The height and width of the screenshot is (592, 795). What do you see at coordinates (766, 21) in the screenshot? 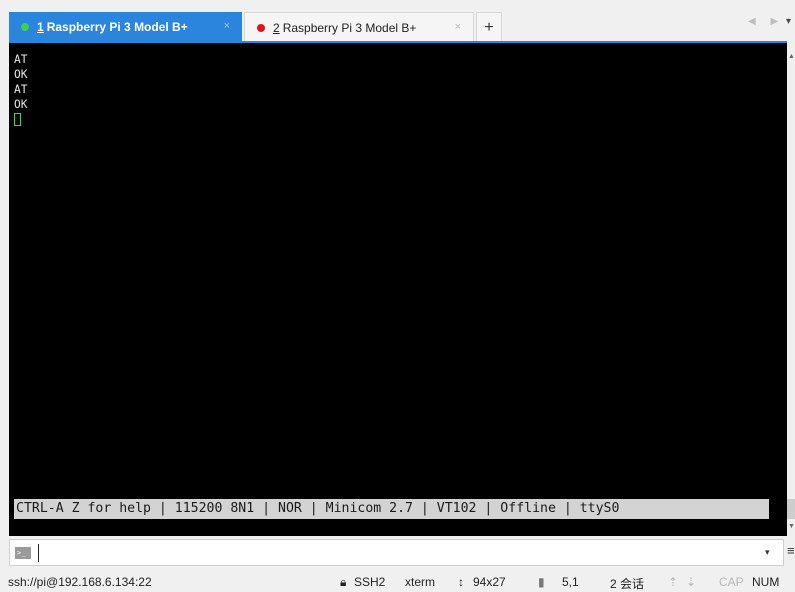
I see `tab-scroll-arrows-icon: ◀ ▶` at bounding box center [766, 21].